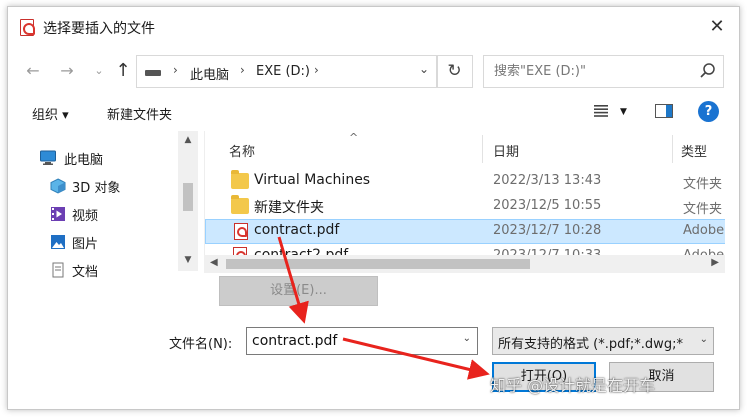  I want to click on refresh-button: ↻, so click(454, 71).